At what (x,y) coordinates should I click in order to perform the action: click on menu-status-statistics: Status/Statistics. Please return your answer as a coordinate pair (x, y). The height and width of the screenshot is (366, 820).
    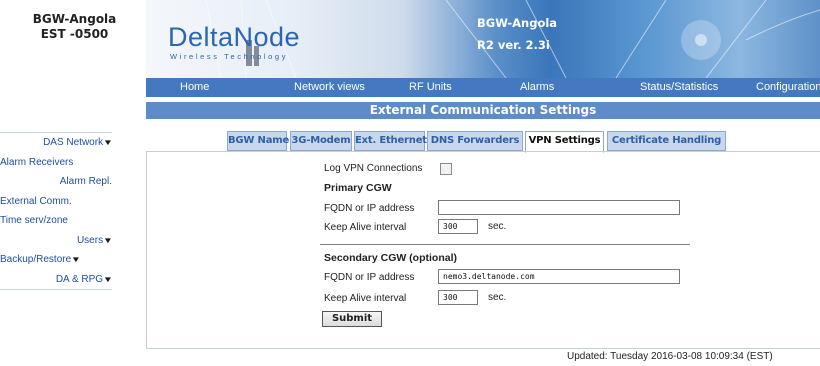
    Looking at the image, I should click on (679, 87).